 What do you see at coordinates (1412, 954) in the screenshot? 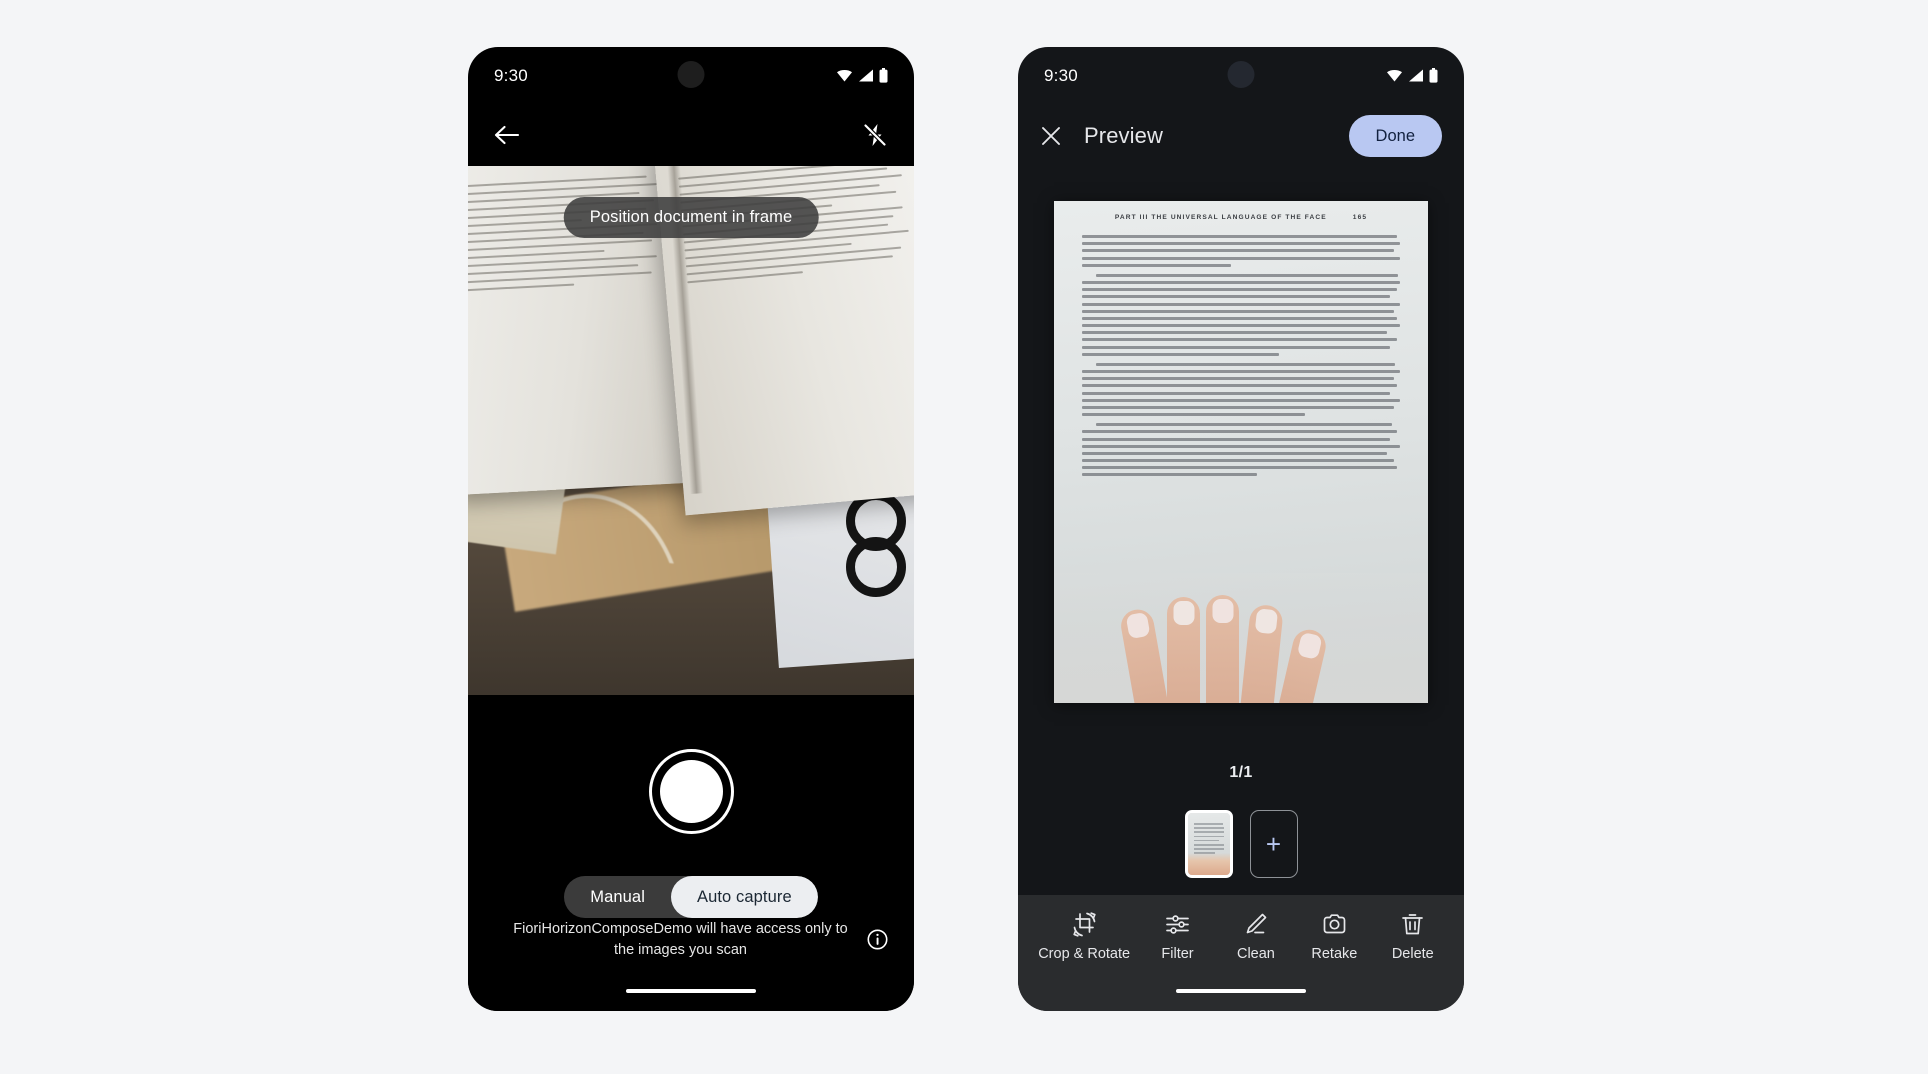
I see `tool-label: Delete` at bounding box center [1412, 954].